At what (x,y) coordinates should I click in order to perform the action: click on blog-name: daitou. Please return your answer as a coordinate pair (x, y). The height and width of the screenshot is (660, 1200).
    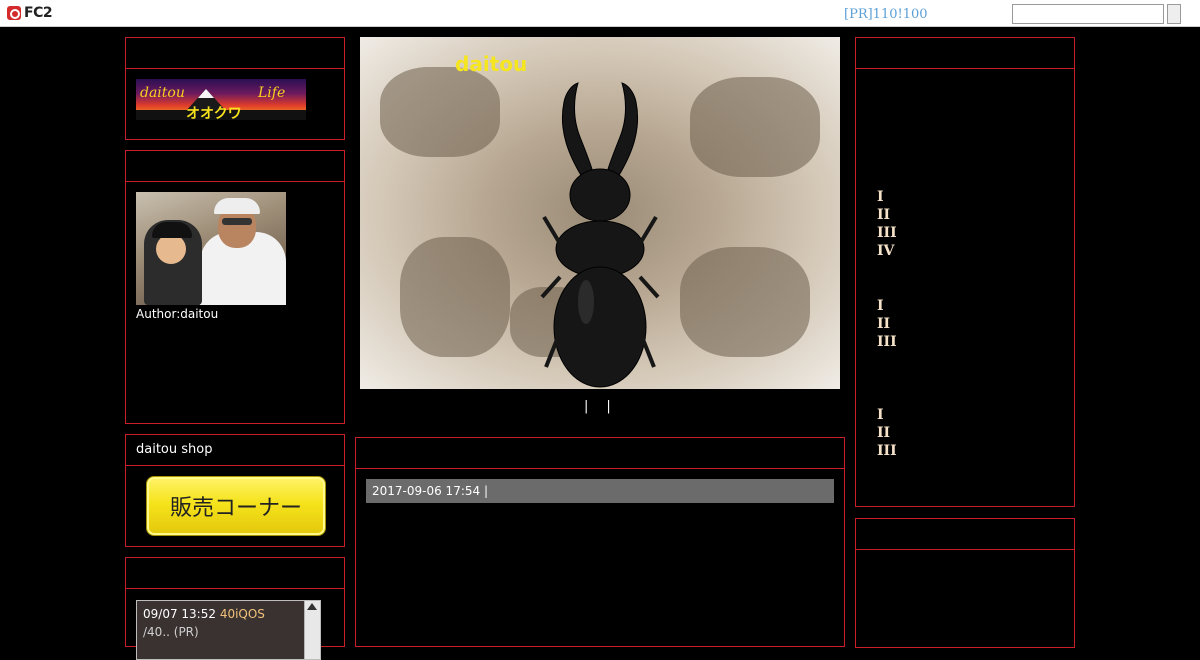
    Looking at the image, I should click on (491, 64).